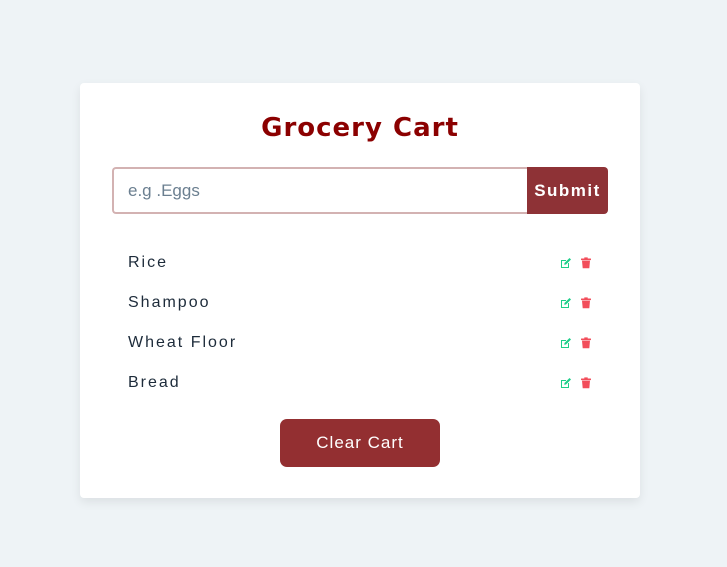 This screenshot has height=567, width=727. What do you see at coordinates (360, 263) in the screenshot?
I see `list-item: Rice` at bounding box center [360, 263].